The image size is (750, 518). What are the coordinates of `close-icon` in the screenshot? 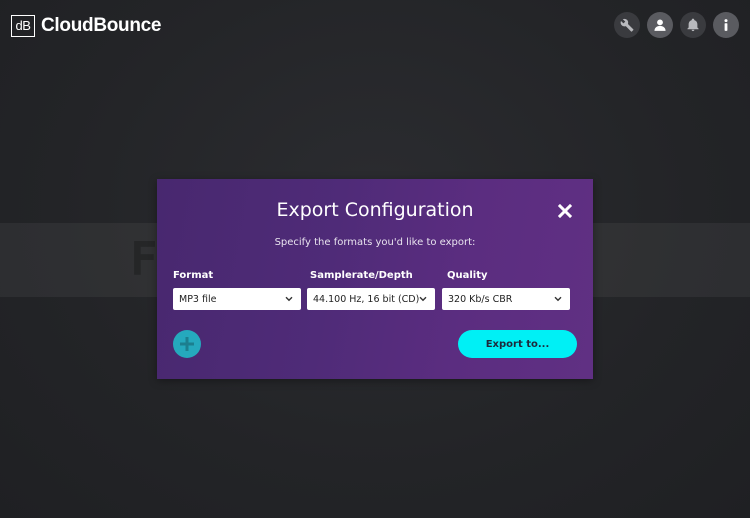 It's located at (565, 211).